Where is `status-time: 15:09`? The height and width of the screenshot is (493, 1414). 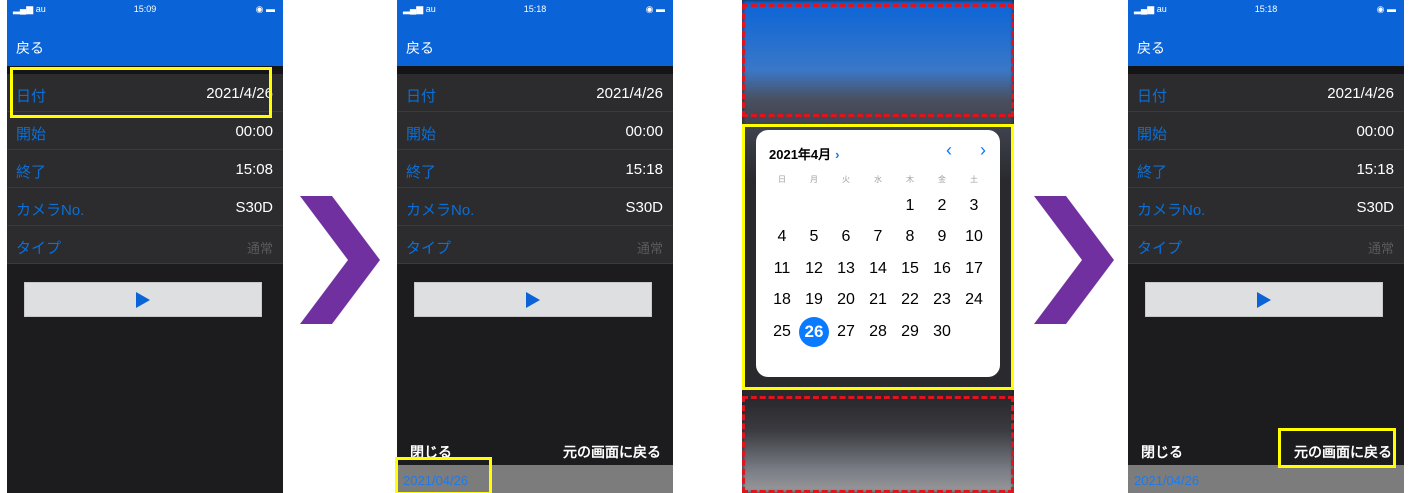 status-time: 15:09 is located at coordinates (145, 9).